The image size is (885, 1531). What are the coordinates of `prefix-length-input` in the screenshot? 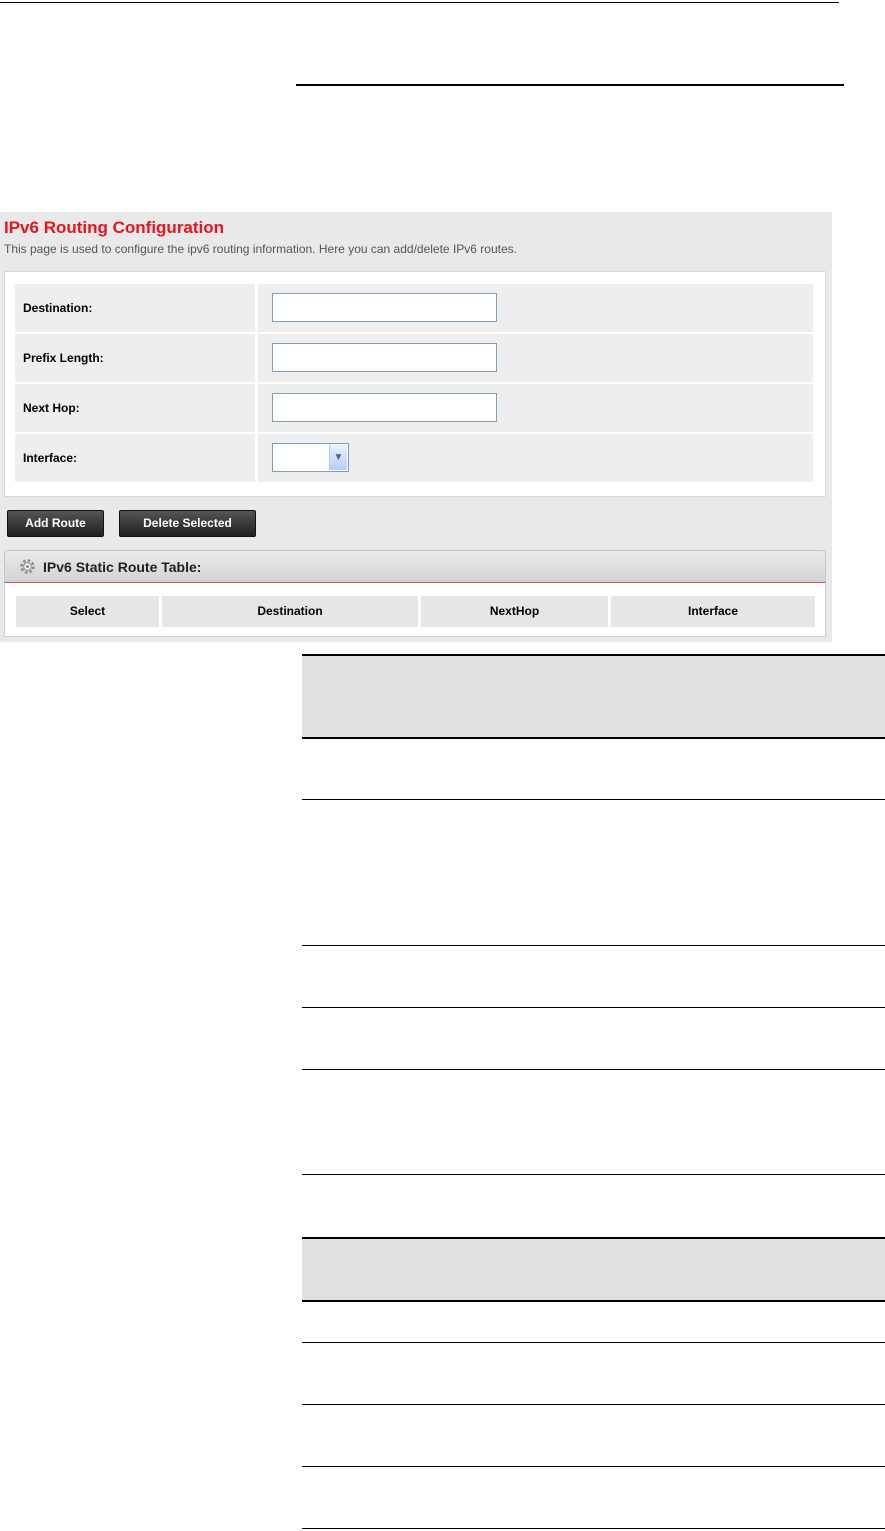 It's located at (384, 357).